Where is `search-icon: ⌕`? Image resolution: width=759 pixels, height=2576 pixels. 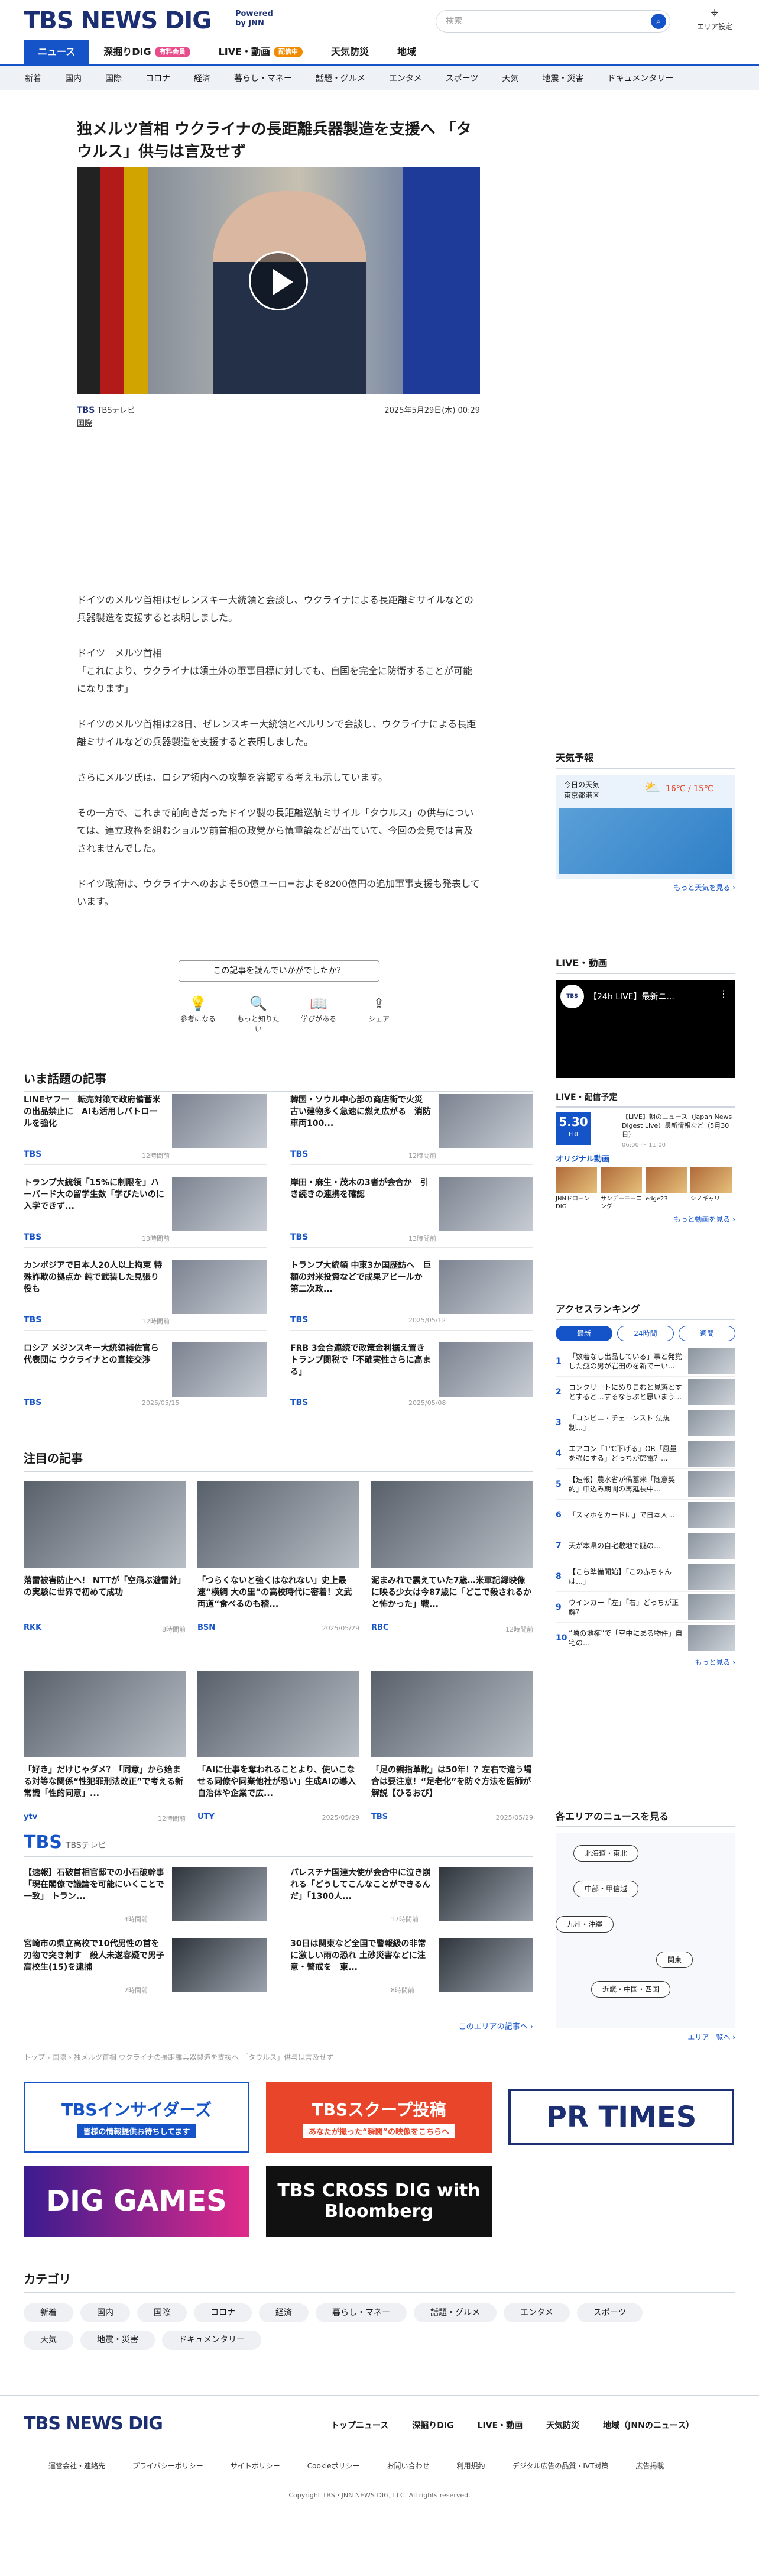
search-icon: ⌕ is located at coordinates (658, 22).